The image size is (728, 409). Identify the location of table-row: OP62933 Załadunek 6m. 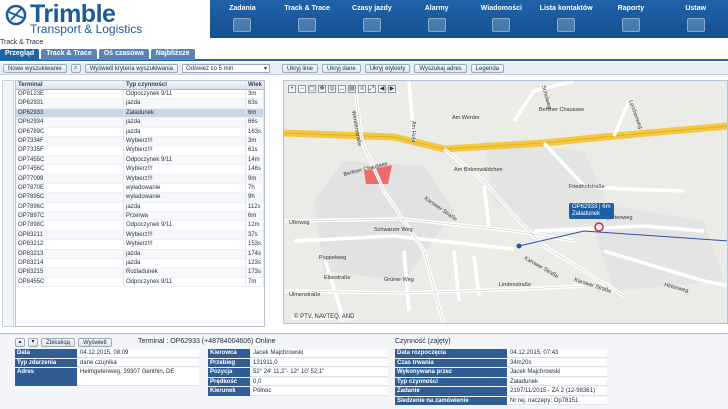
(140, 113).